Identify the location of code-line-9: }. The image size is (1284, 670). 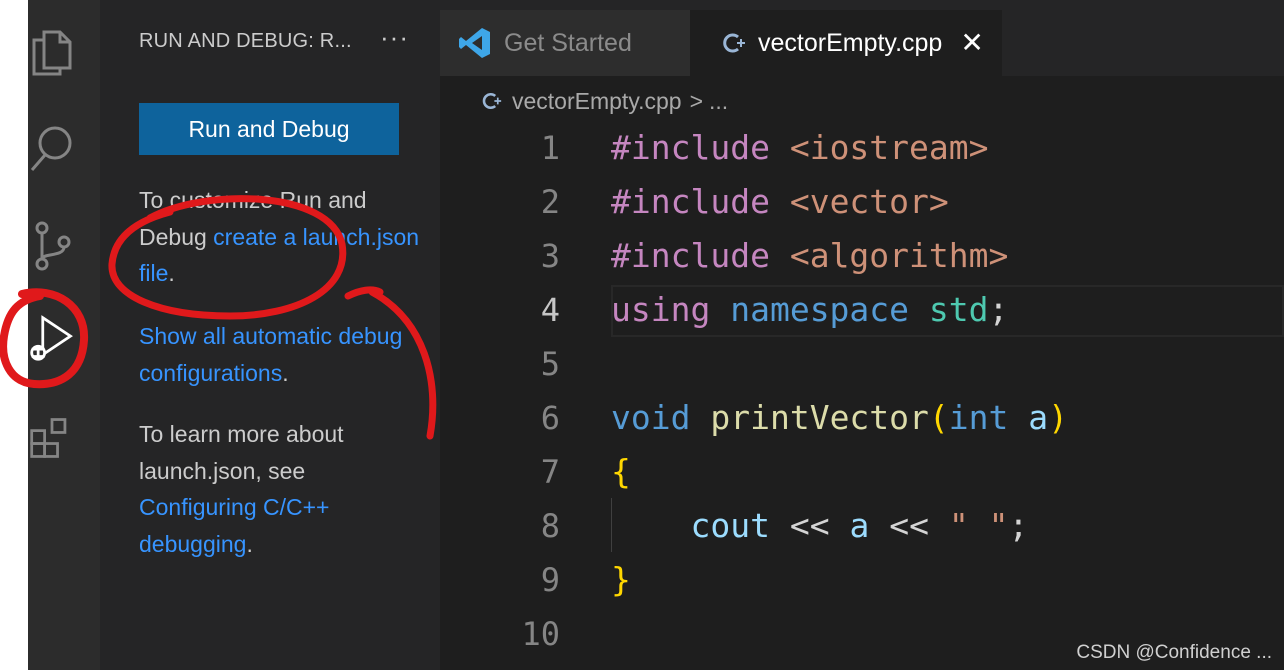
(621, 580).